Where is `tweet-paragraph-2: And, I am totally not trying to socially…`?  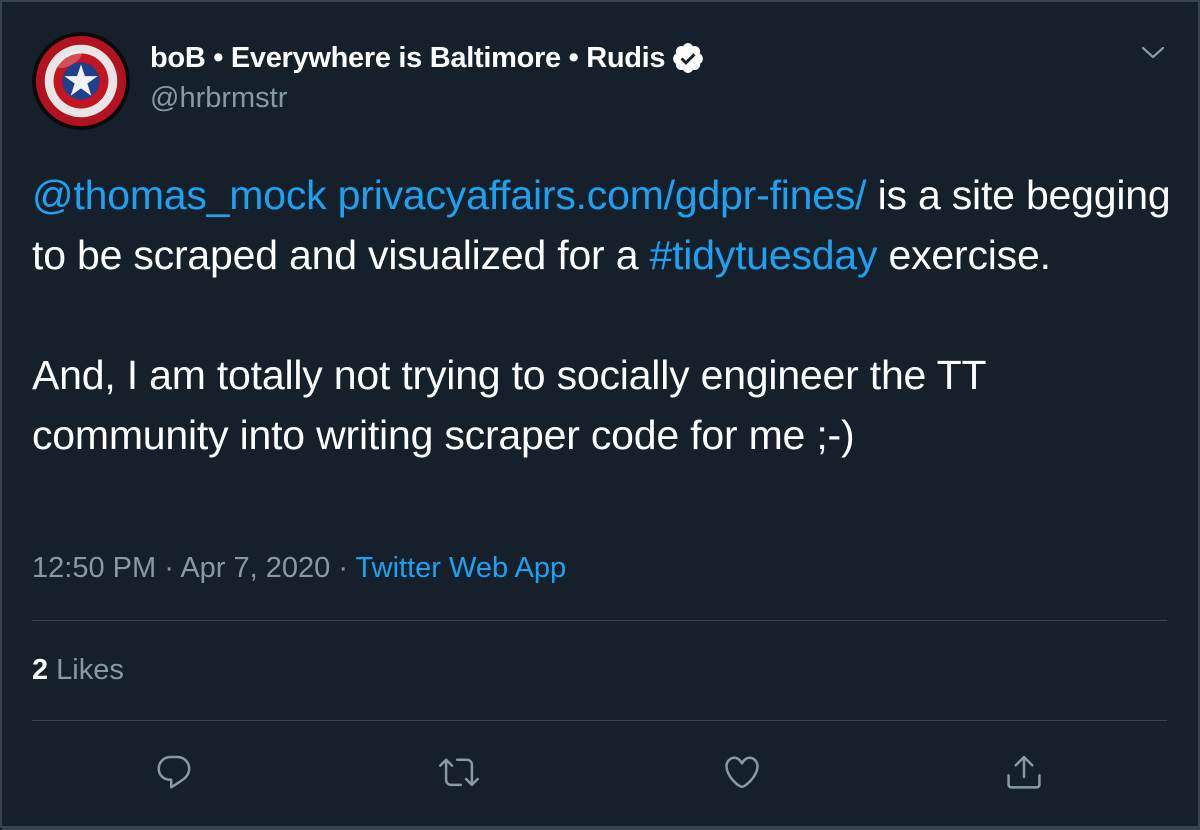 tweet-paragraph-2: And, I am totally not trying to socially… is located at coordinates (514, 405).